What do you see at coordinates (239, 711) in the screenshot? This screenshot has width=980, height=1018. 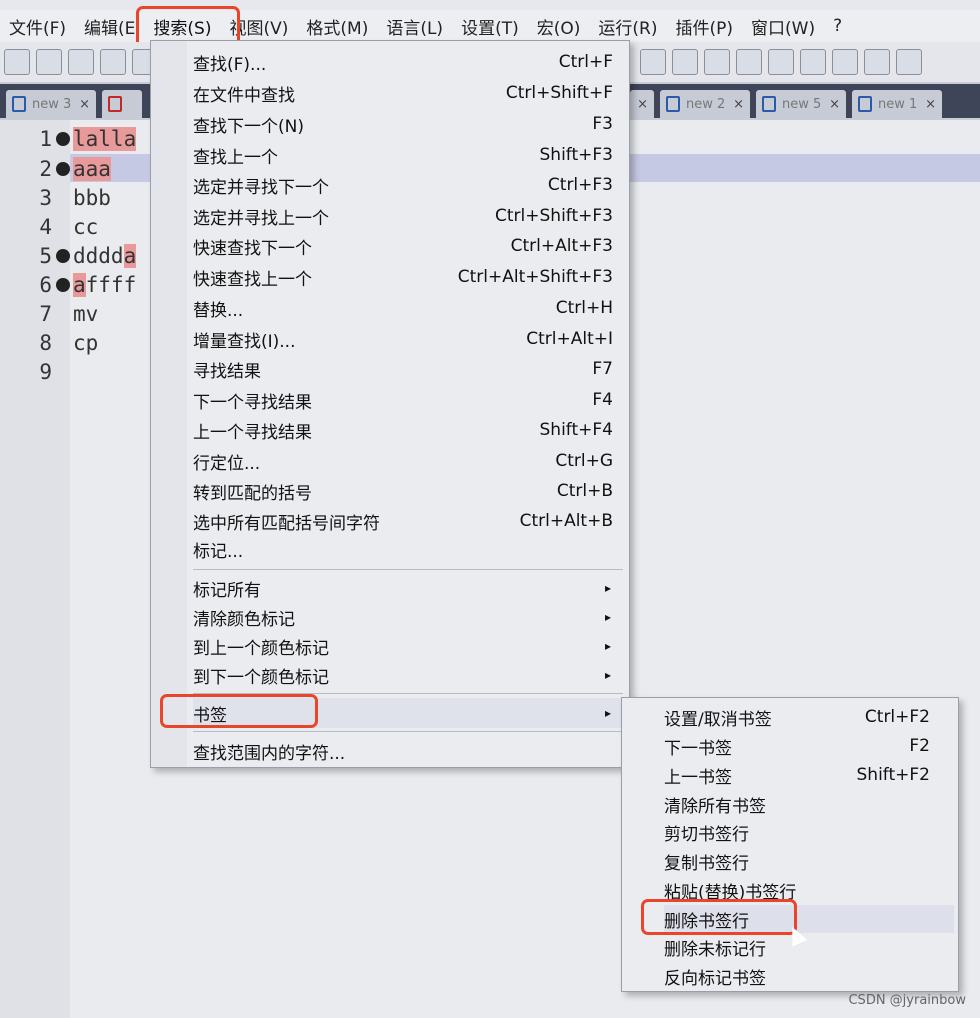 I see `bookmark-item-highlight` at bounding box center [239, 711].